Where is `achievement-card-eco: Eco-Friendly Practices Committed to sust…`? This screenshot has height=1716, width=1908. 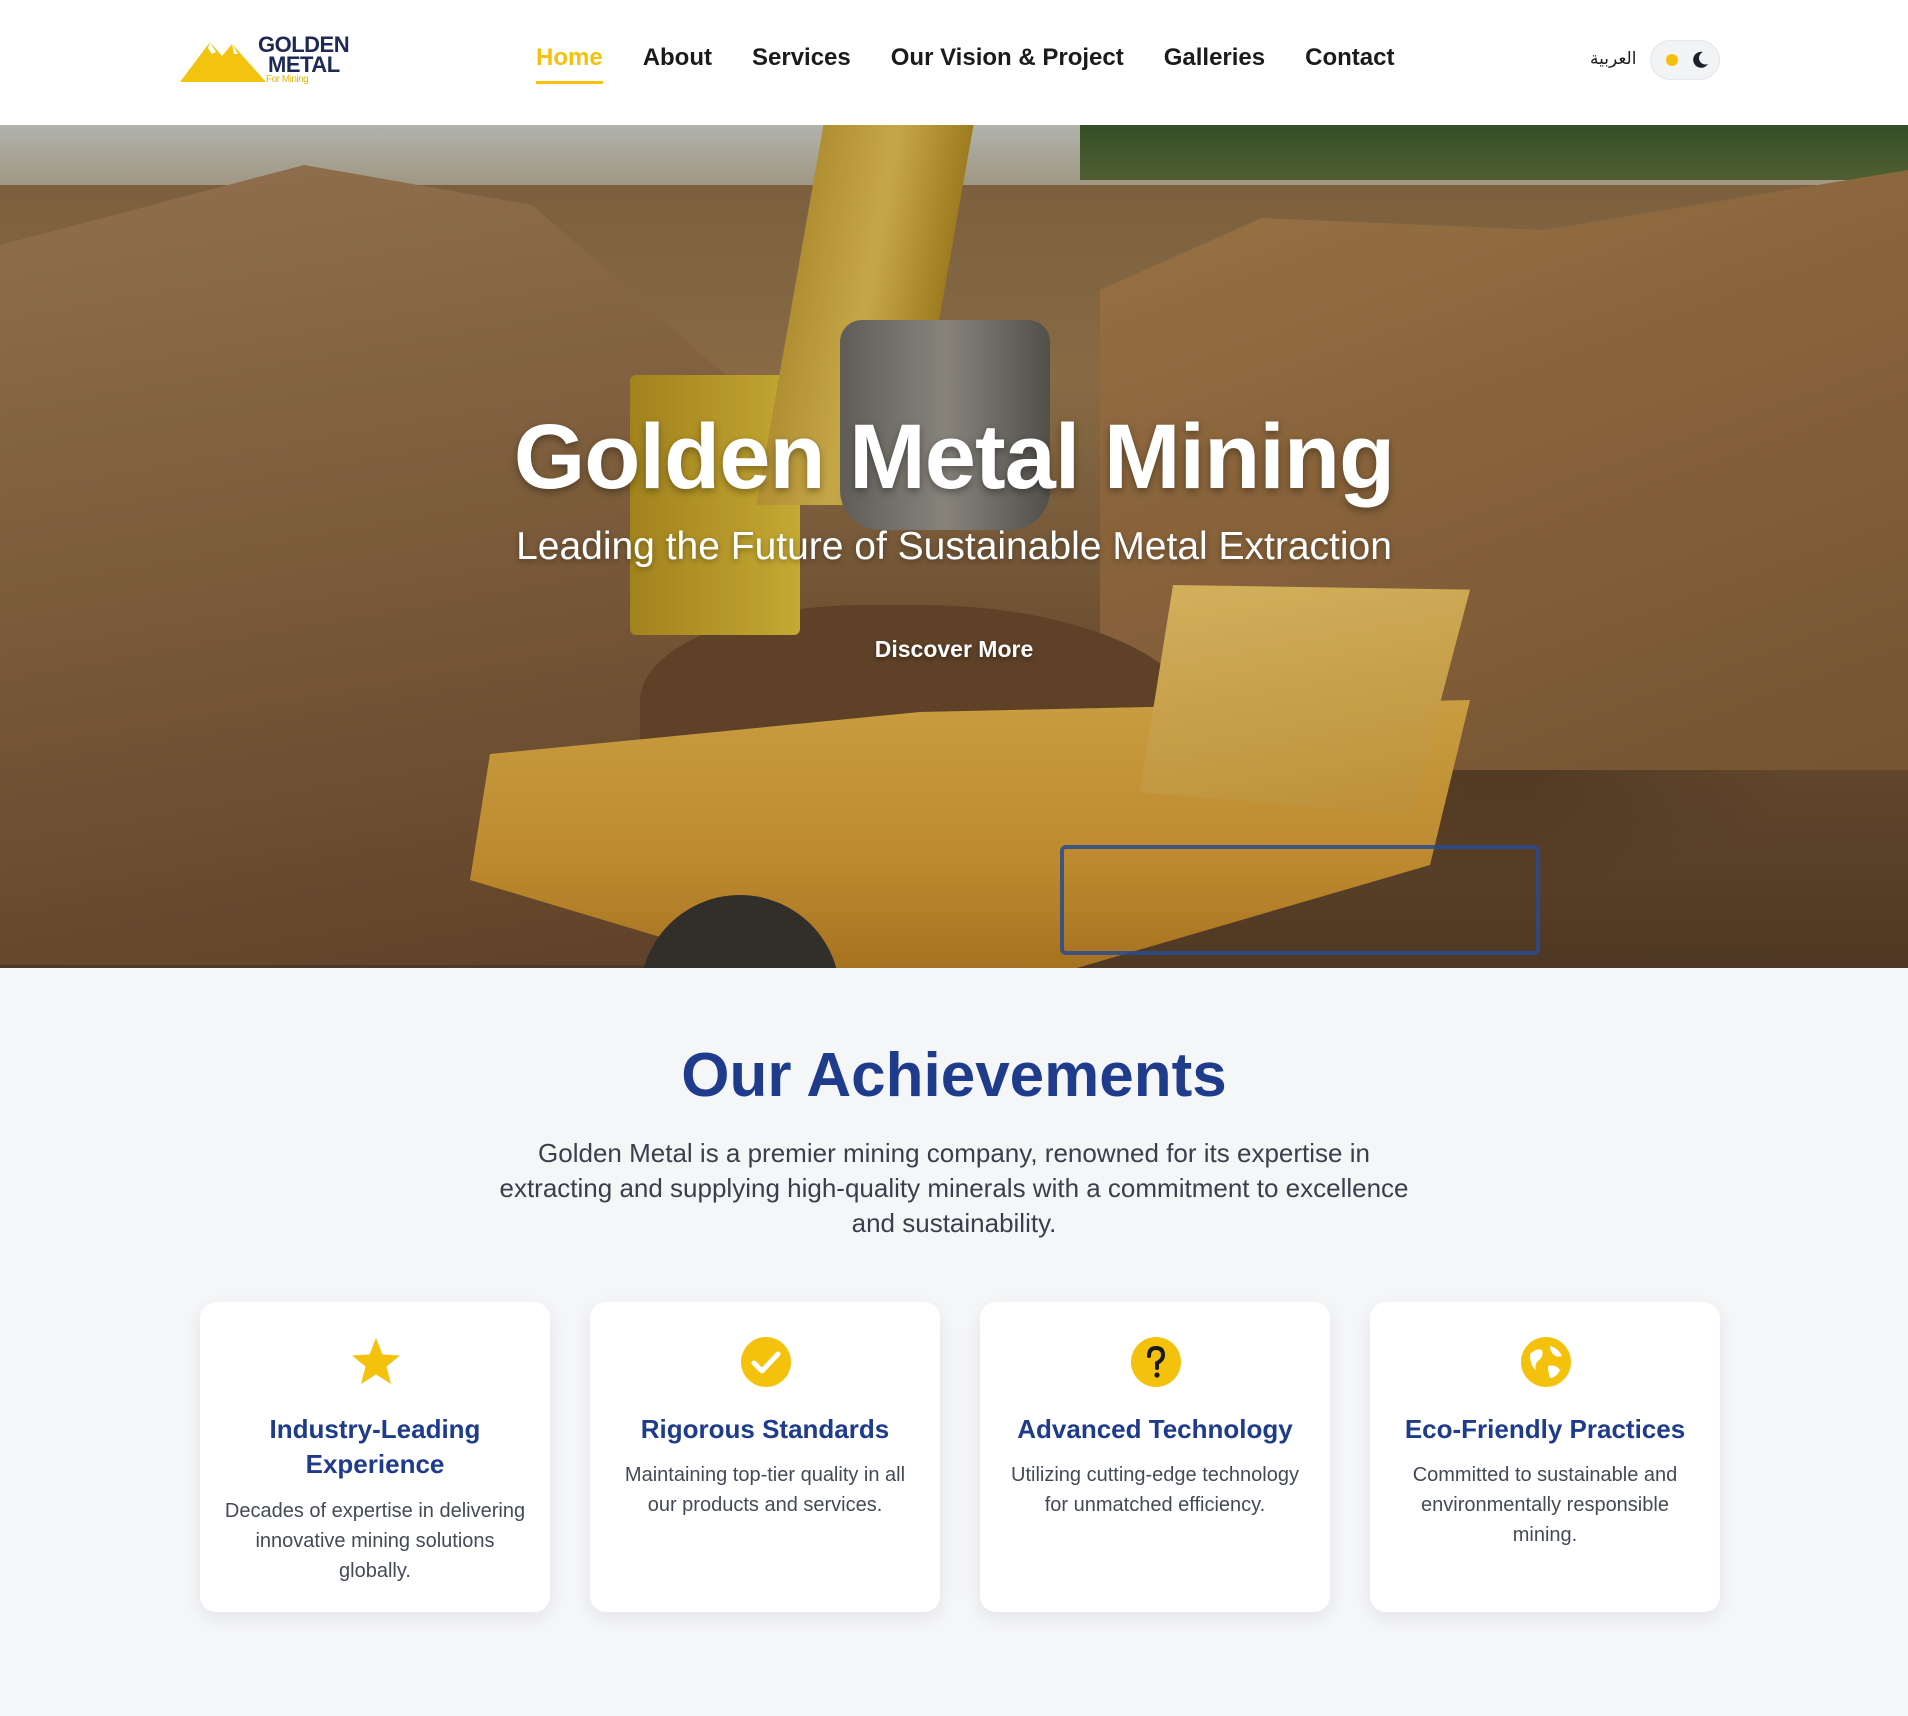 achievement-card-eco: Eco-Friendly Practices Committed to sust… is located at coordinates (1545, 1457).